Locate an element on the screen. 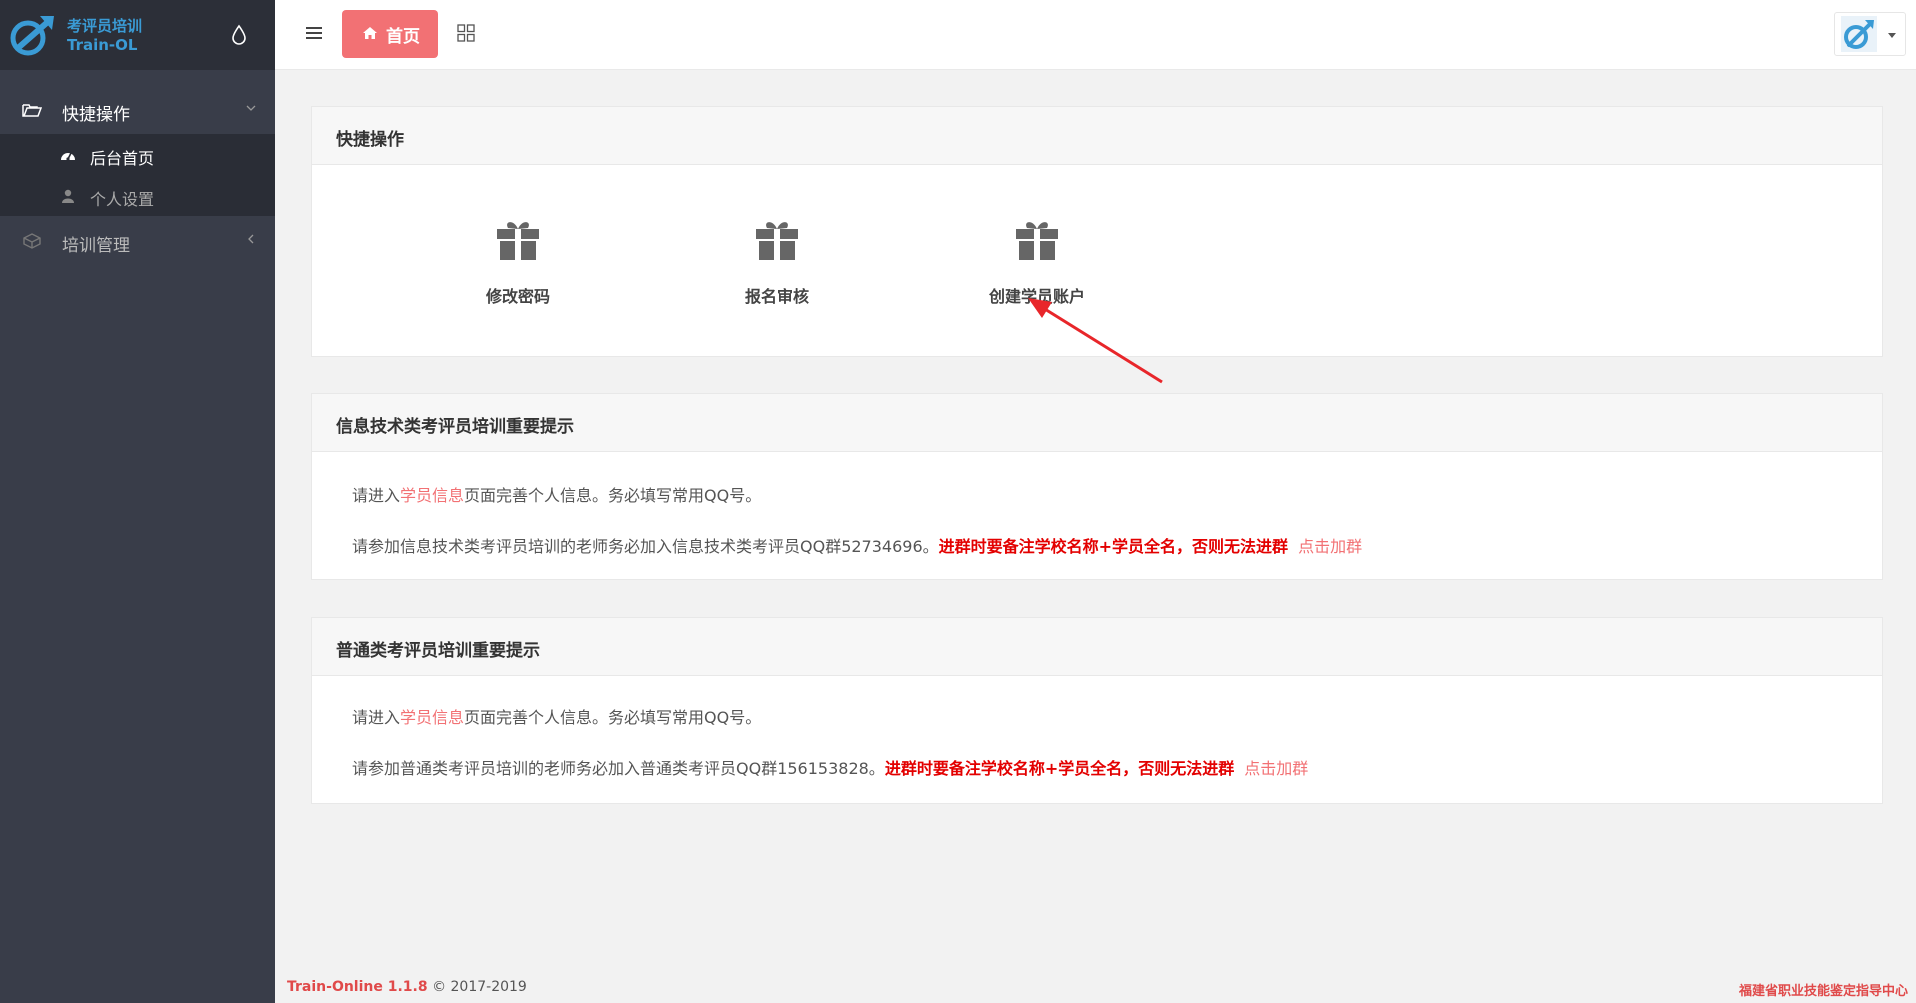 The image size is (1916, 1003). folder-open-icon is located at coordinates (32, 110).